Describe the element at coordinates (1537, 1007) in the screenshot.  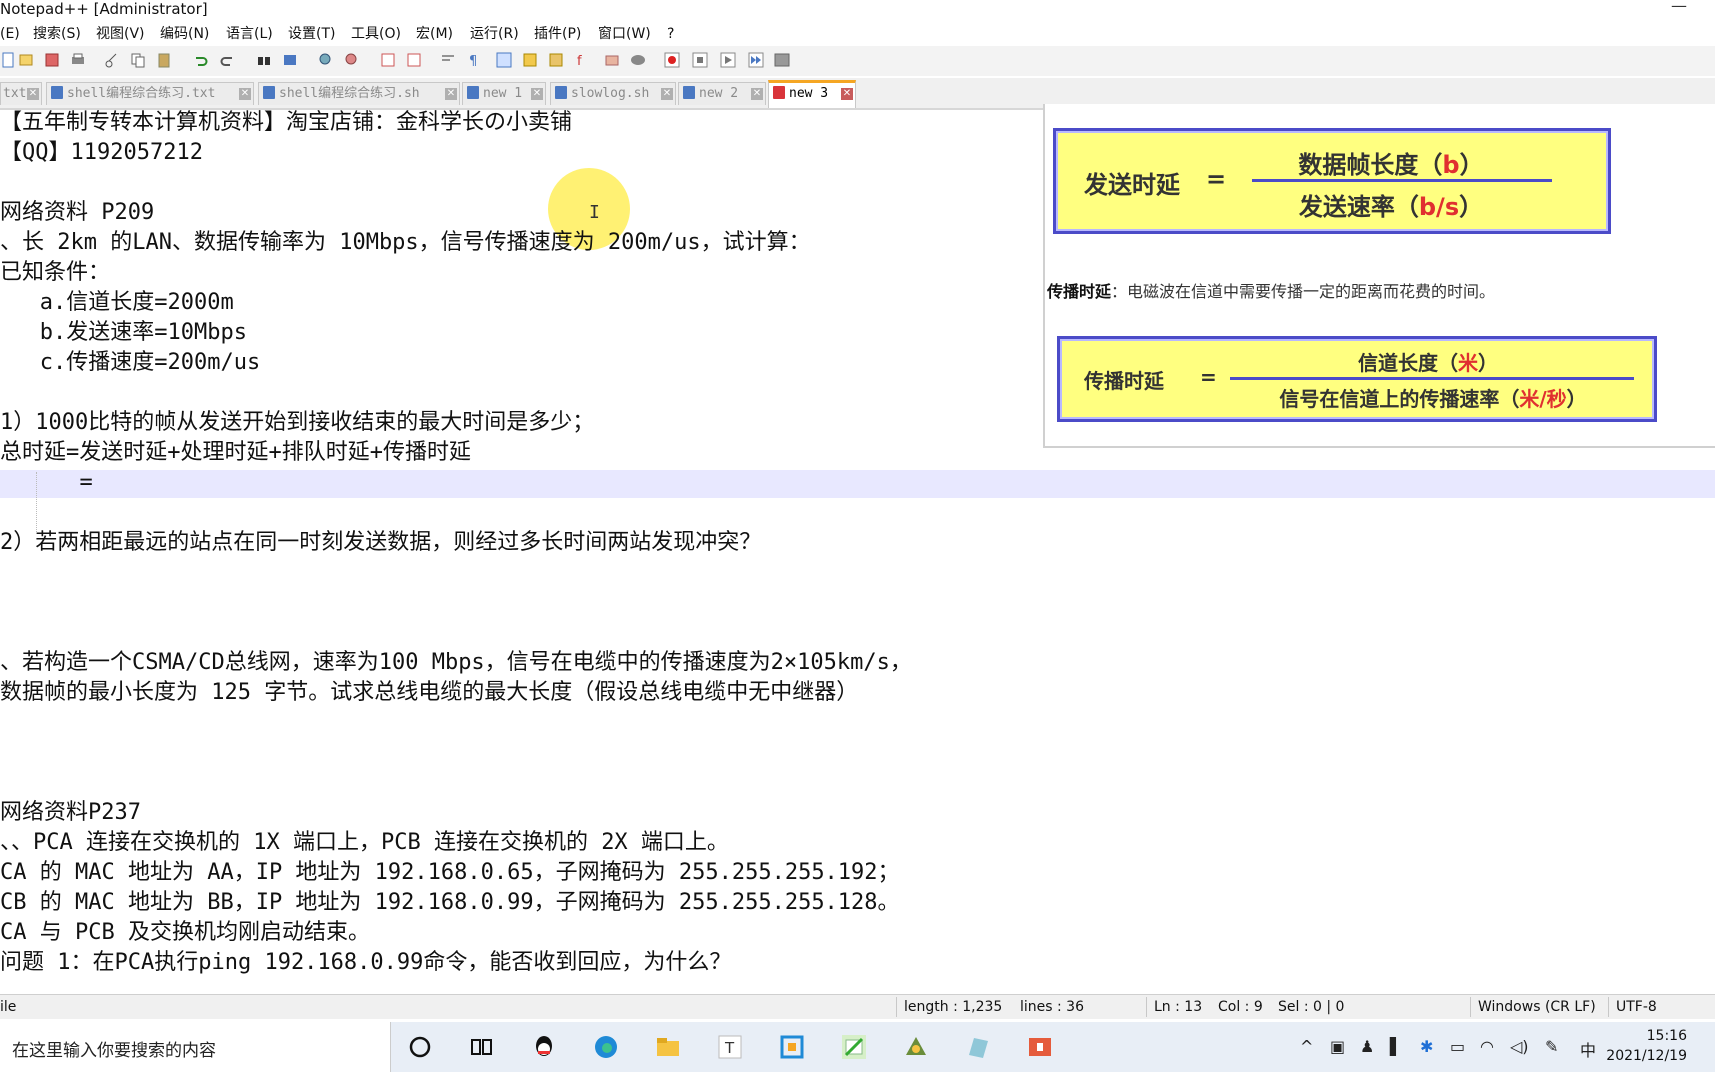
I see `status-eol: Windows (CR LF)` at that location.